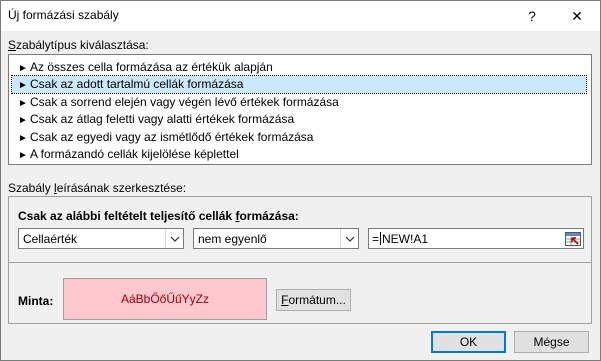 This screenshot has height=361, width=601. I want to click on formula-value-rest: NEW!A1, so click(405, 239).